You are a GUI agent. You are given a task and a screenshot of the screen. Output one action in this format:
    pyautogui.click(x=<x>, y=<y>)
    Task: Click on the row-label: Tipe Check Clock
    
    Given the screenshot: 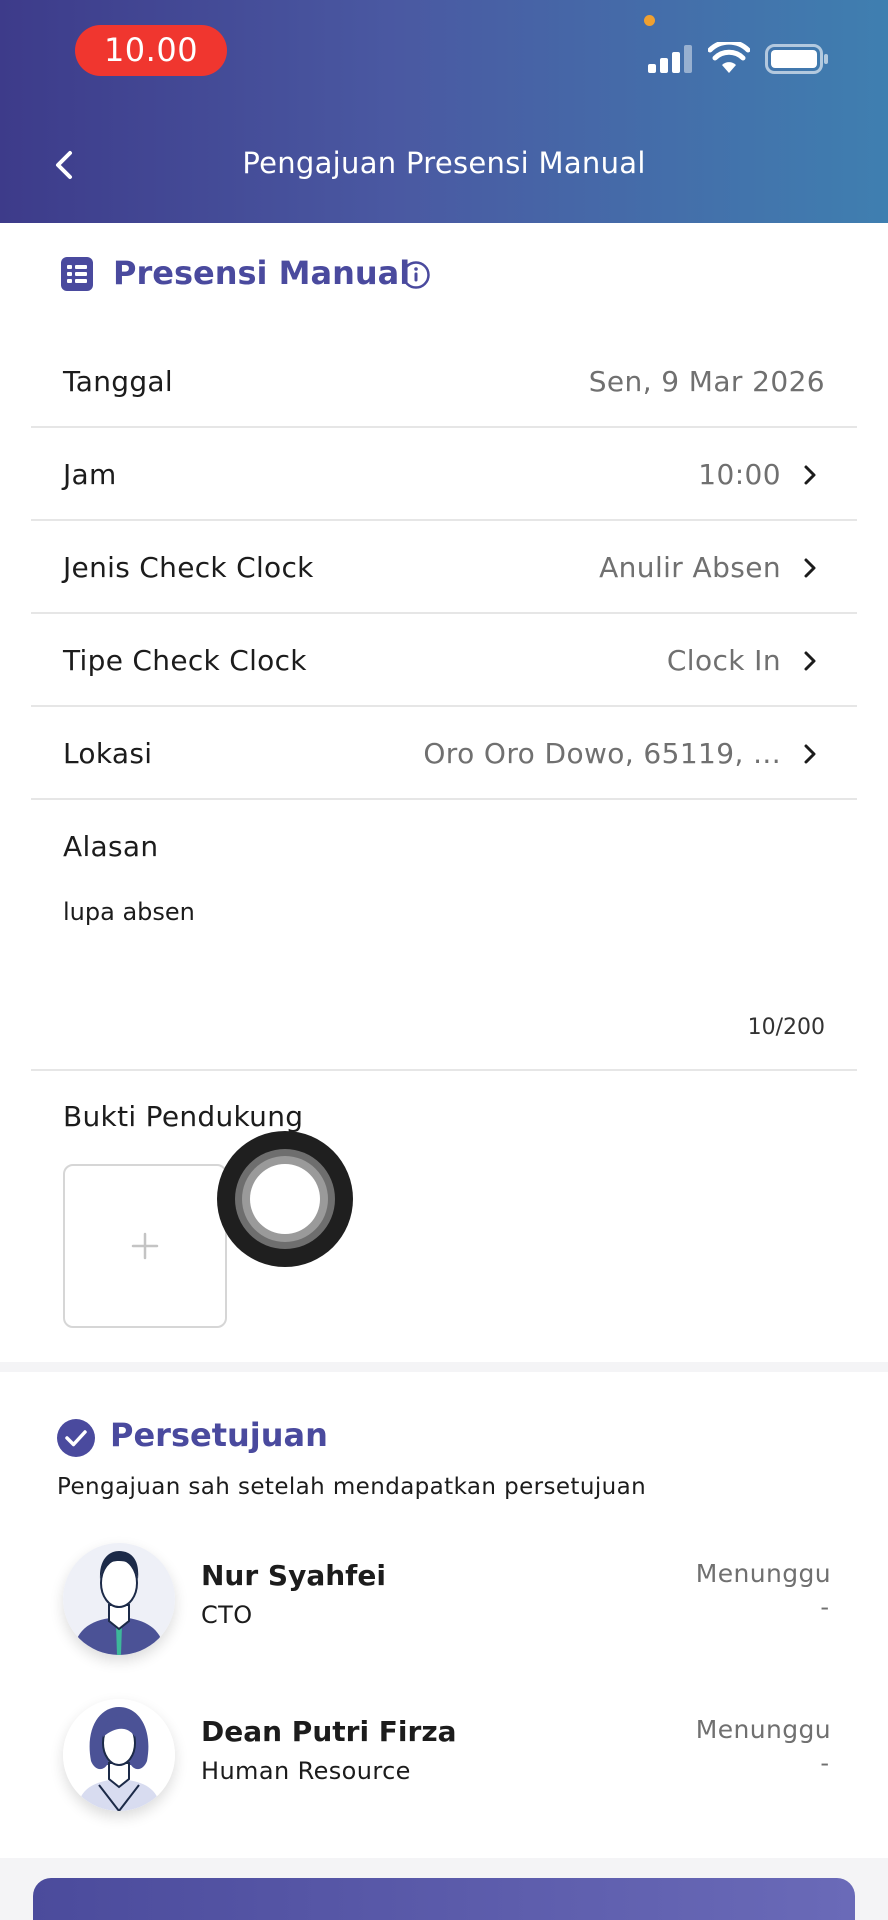 What is the action you would take?
    pyautogui.click(x=185, y=660)
    